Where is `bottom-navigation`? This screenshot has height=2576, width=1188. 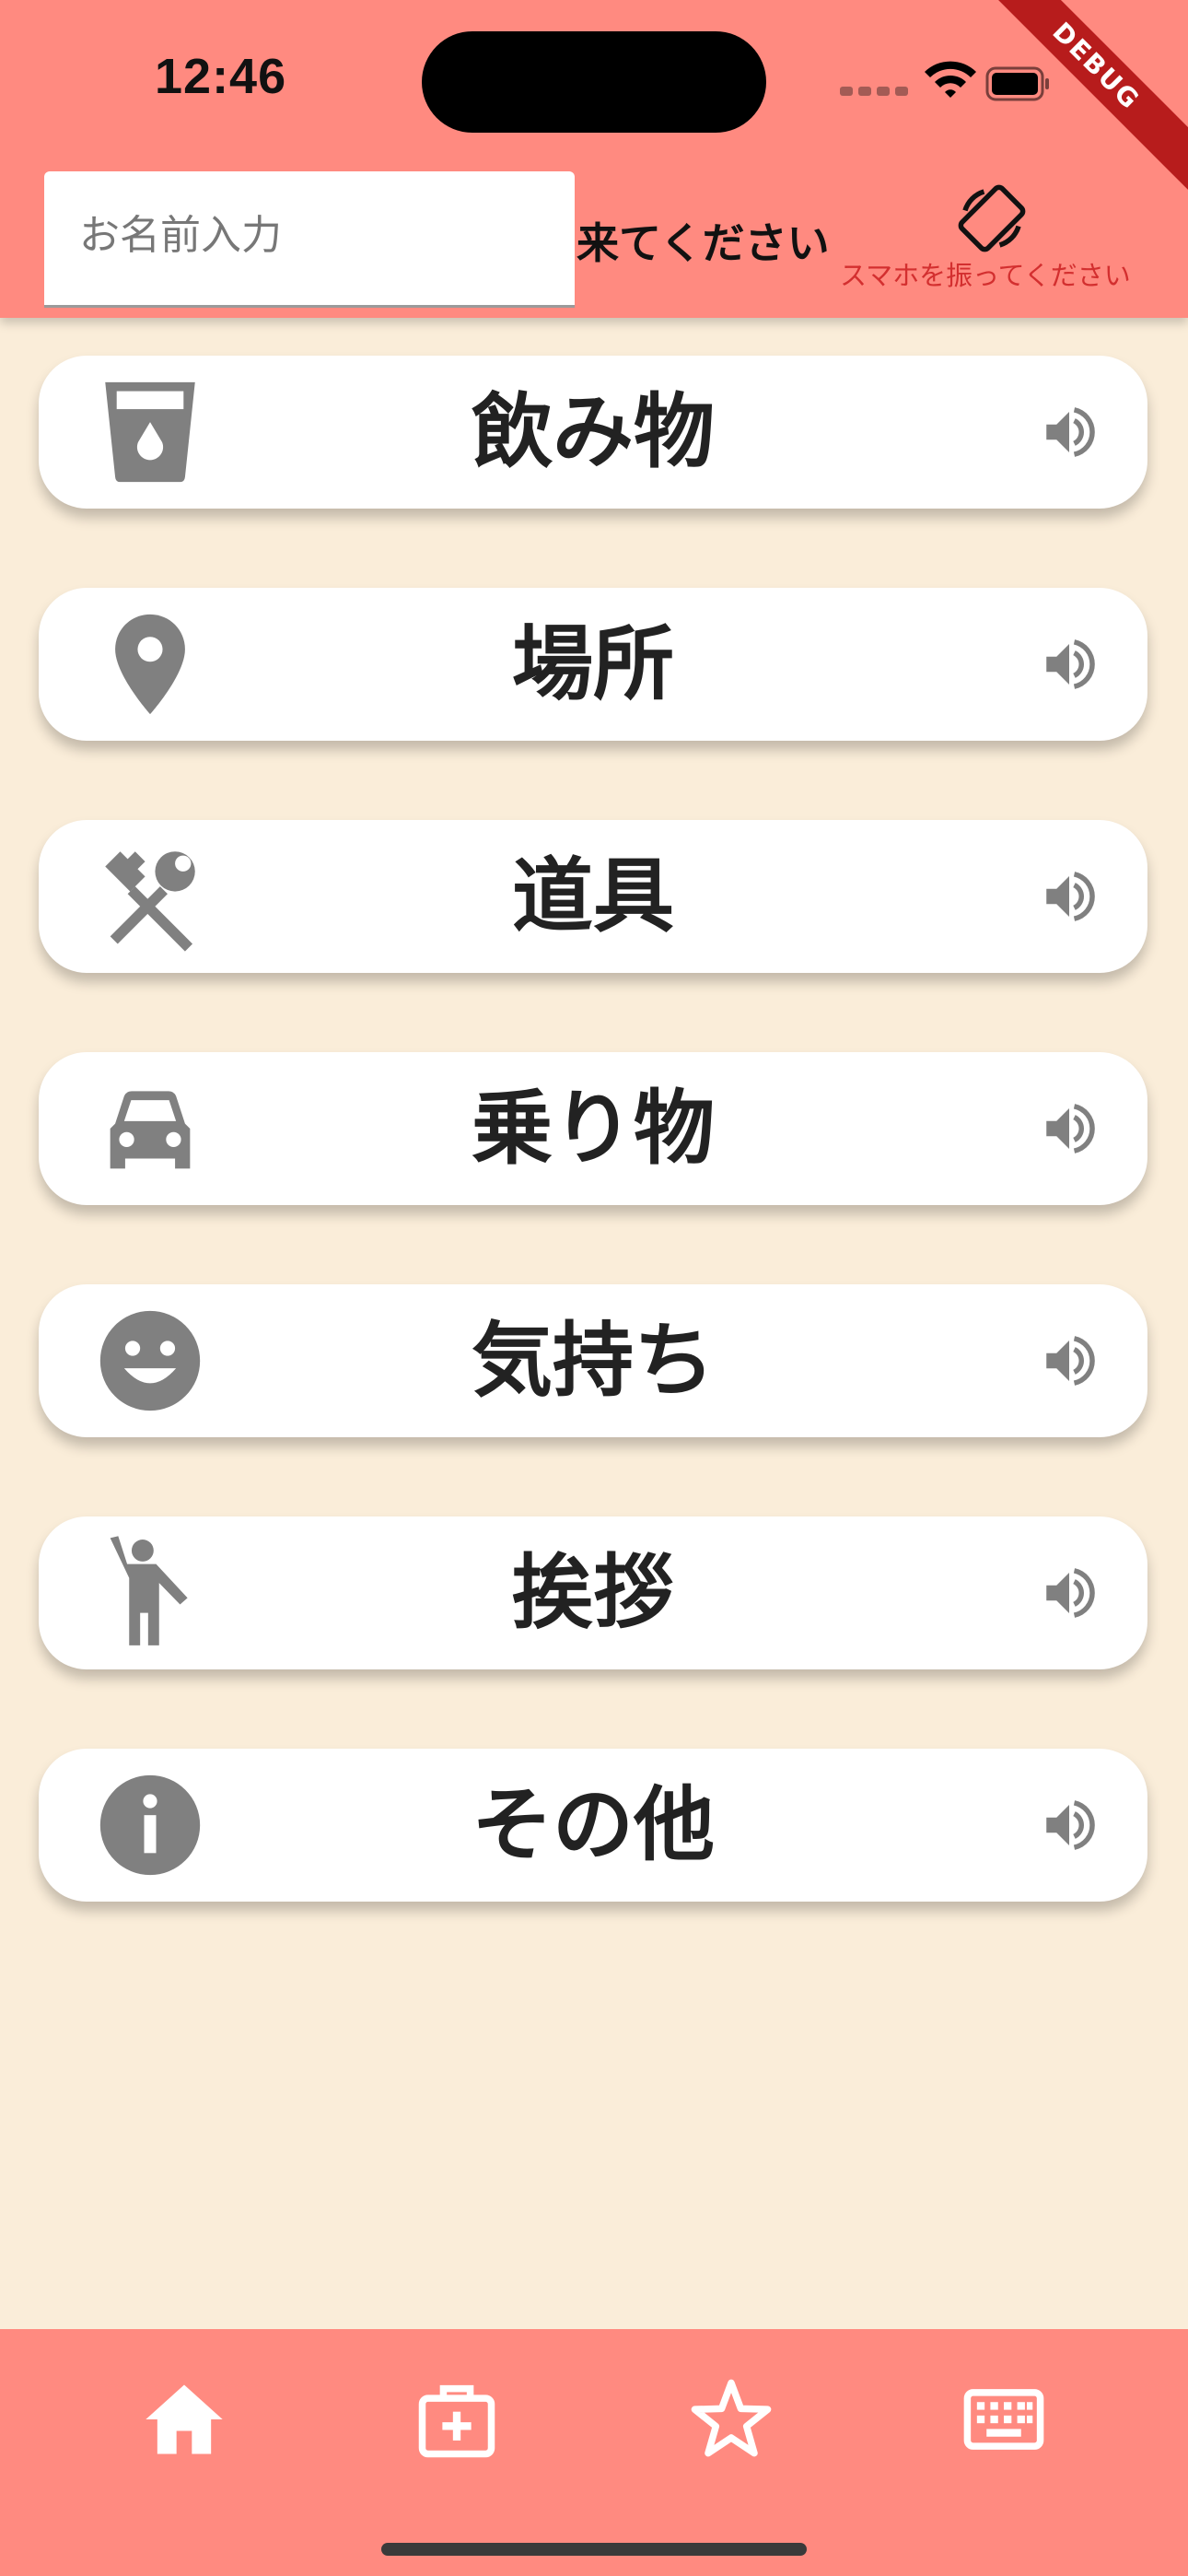 bottom-navigation is located at coordinates (594, 2452).